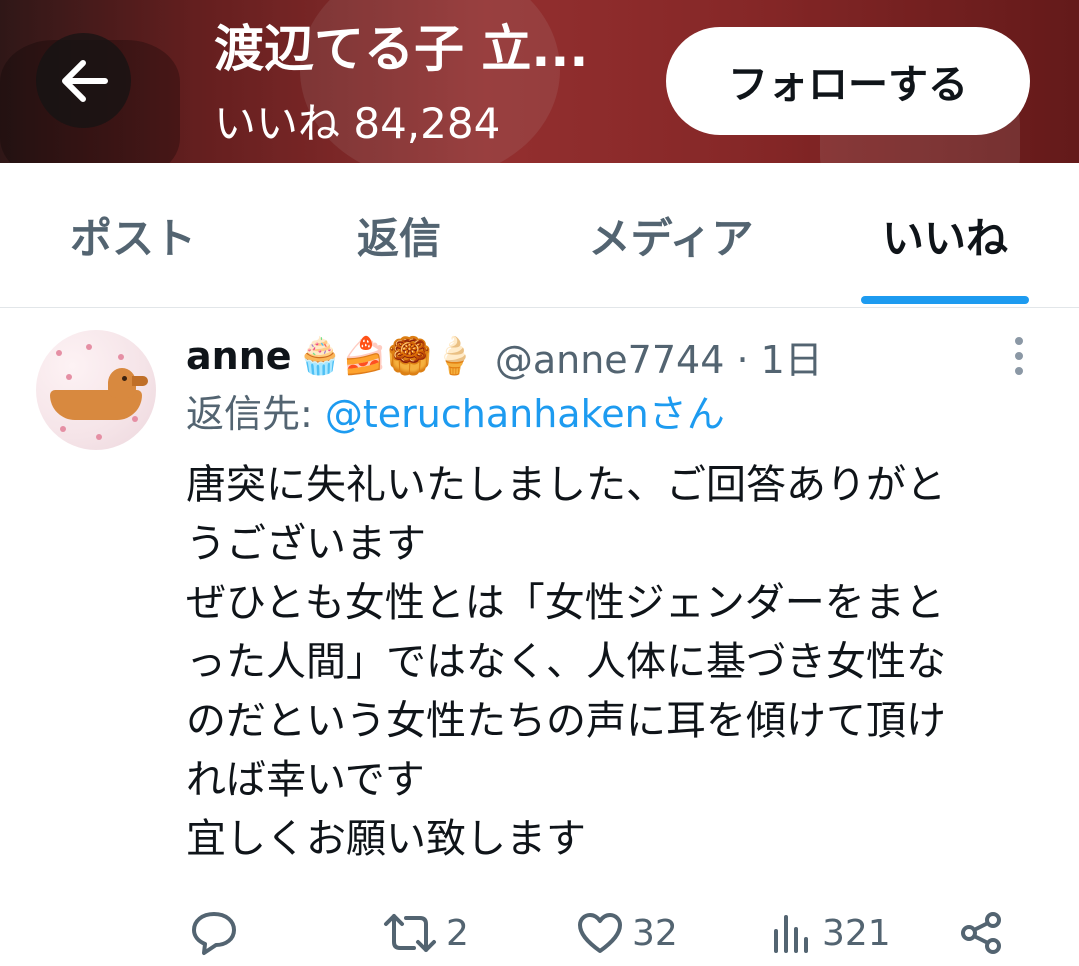 This screenshot has width=1079, height=966. What do you see at coordinates (305, 780) in the screenshot?
I see `post-text-line: れば幸いです` at bounding box center [305, 780].